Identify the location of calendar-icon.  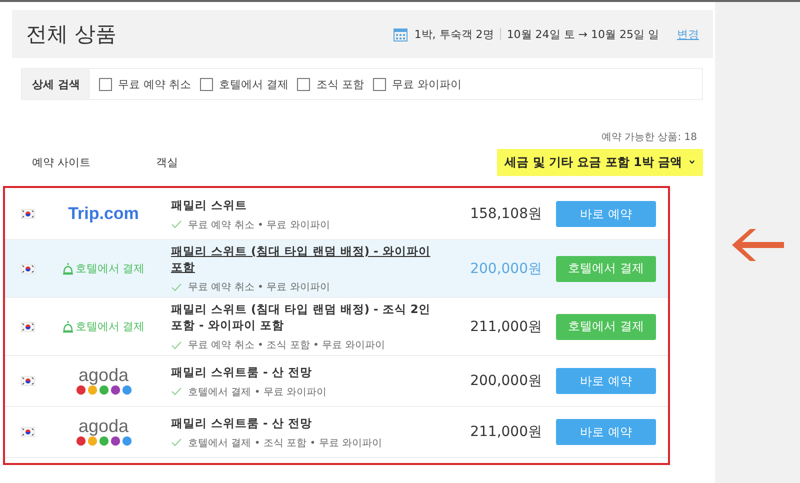
(400, 34).